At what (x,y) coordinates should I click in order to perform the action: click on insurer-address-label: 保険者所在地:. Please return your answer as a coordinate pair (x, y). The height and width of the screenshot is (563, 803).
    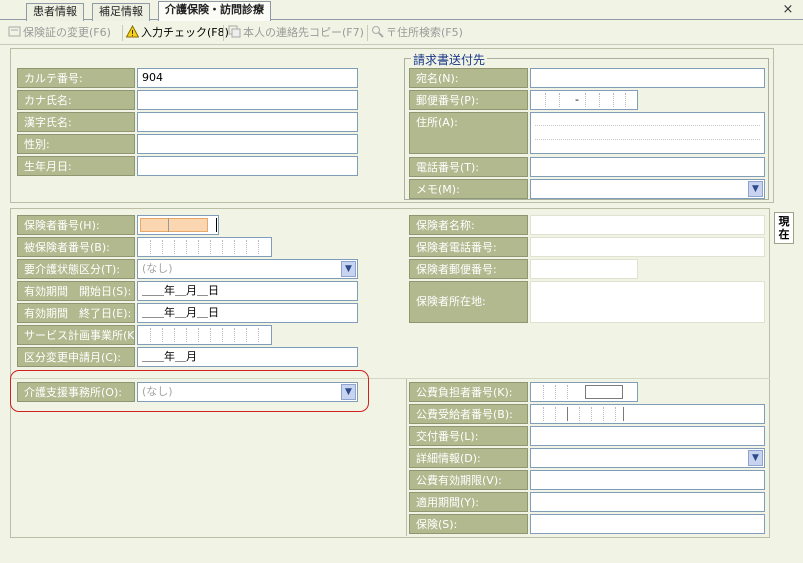
    Looking at the image, I should click on (468, 302).